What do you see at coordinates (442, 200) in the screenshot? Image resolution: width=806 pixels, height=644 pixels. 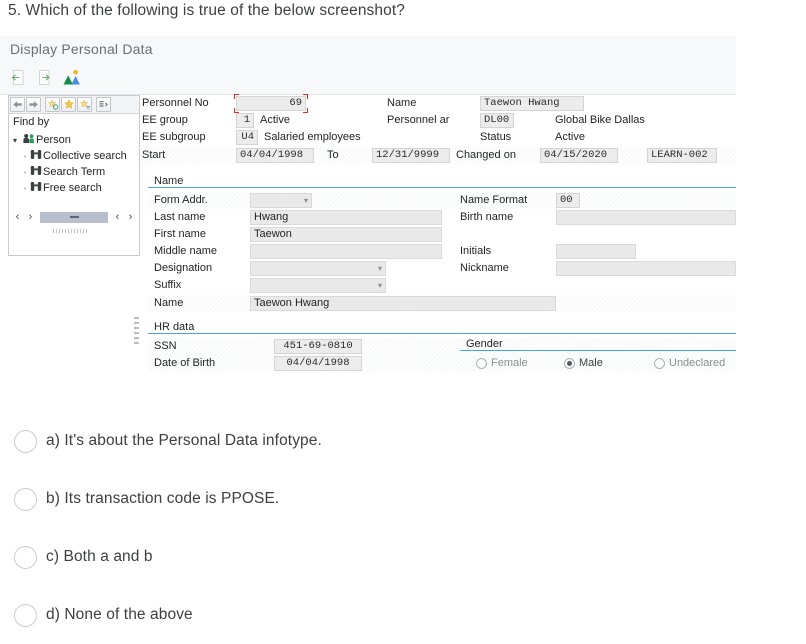 I see `form-addr-row-bg` at bounding box center [442, 200].